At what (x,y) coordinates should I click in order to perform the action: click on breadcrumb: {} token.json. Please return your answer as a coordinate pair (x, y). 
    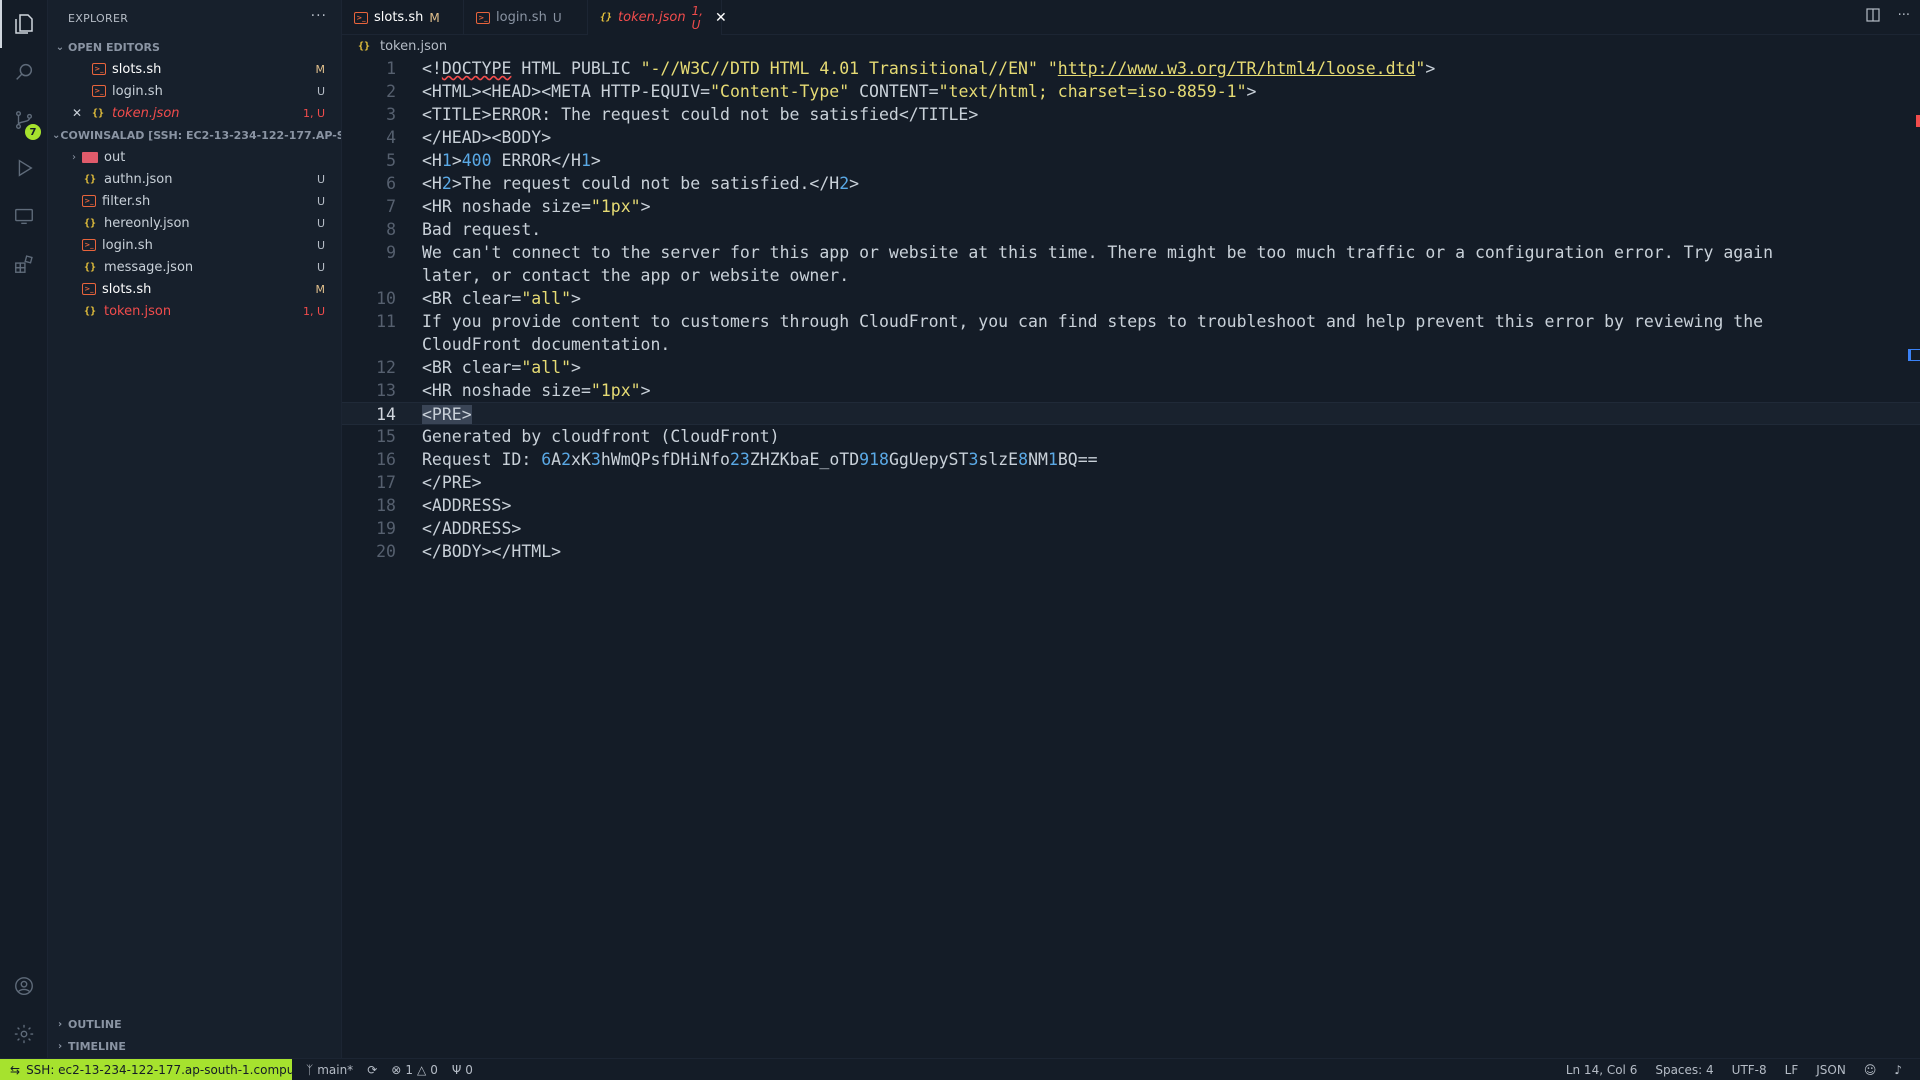
    Looking at the image, I should click on (394, 46).